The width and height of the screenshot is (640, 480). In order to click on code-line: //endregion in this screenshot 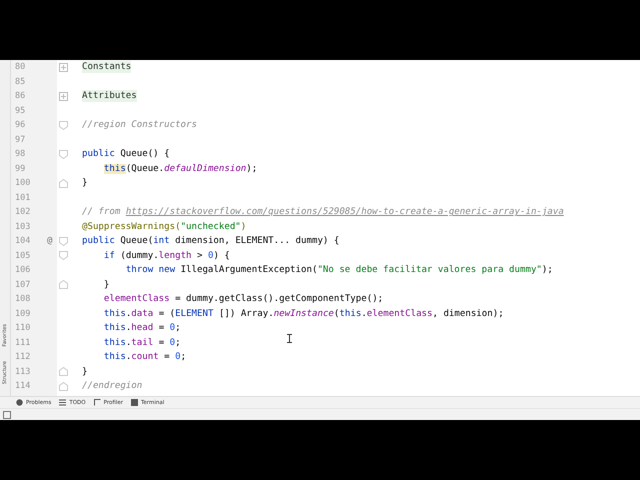, I will do `click(112, 386)`.